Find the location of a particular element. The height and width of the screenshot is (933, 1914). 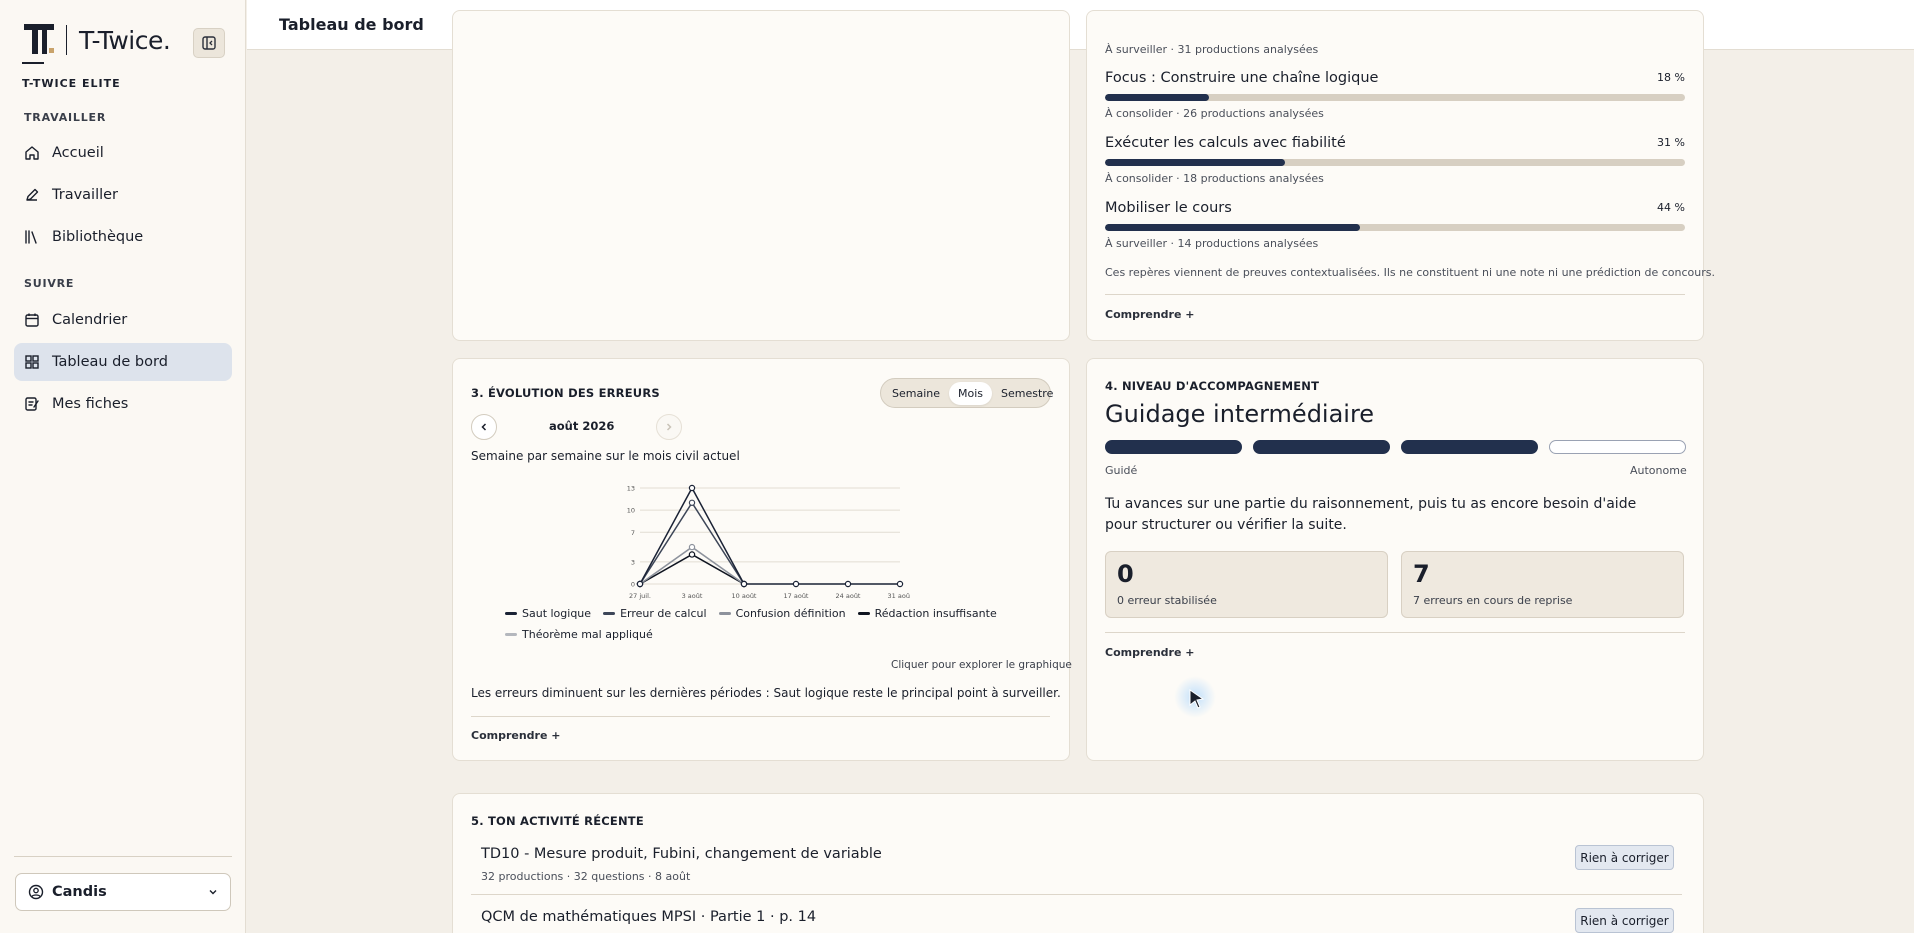

stat-value: 0 is located at coordinates (1125, 574).